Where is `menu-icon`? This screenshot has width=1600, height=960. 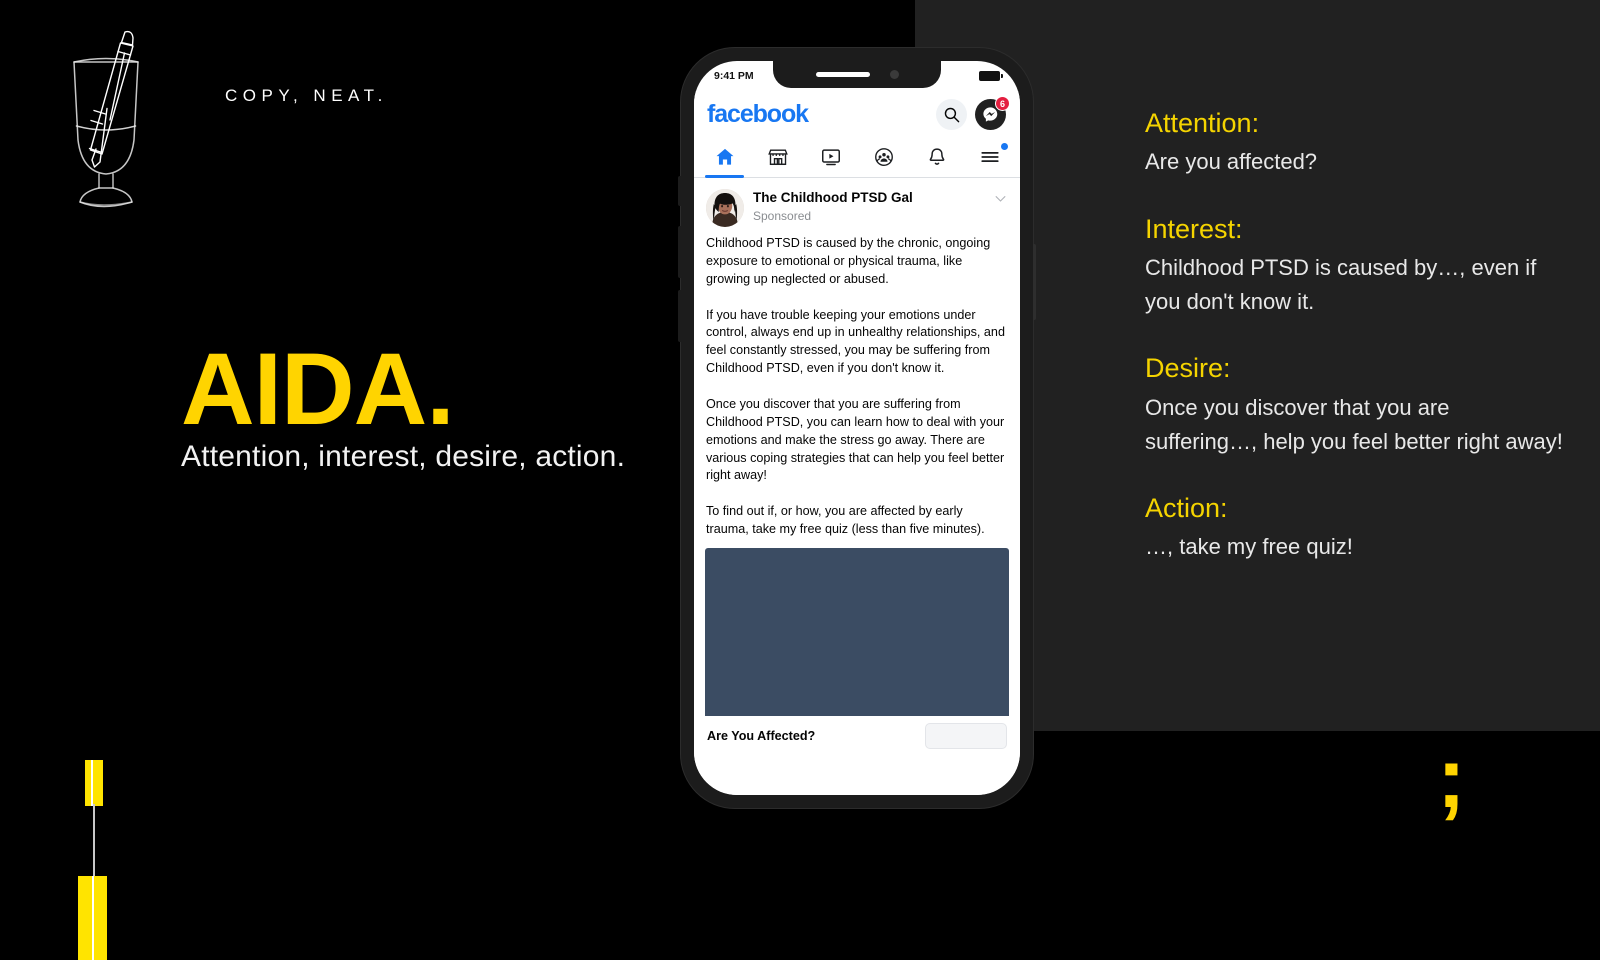 menu-icon is located at coordinates (989, 157).